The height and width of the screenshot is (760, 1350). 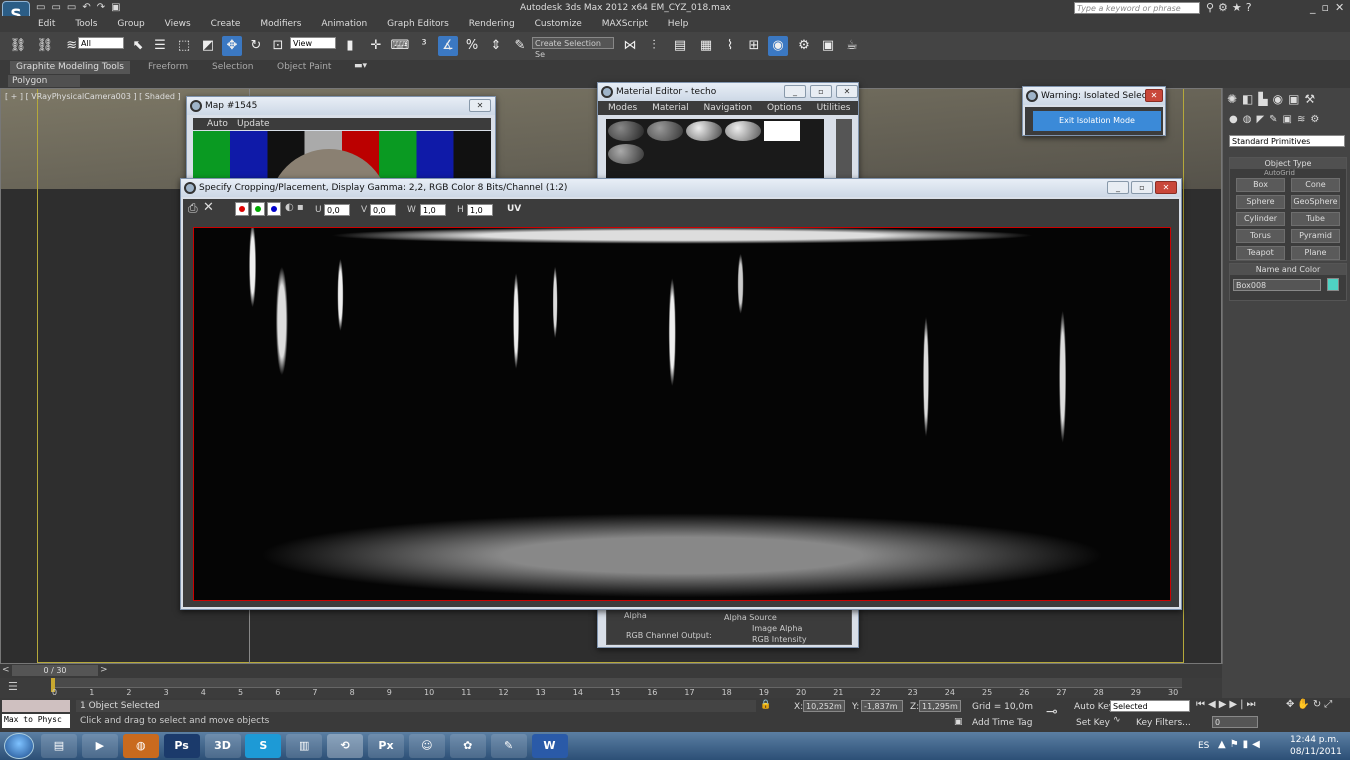 What do you see at coordinates (1235, 722) in the screenshot?
I see `current-frame-field: 0` at bounding box center [1235, 722].